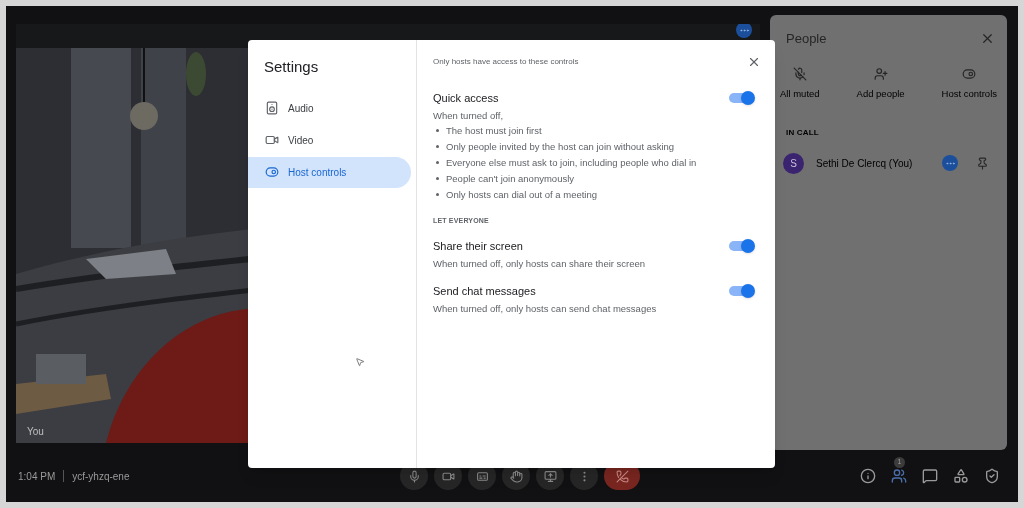  What do you see at coordinates (560, 146) in the screenshot?
I see `bullet-text: Only people invited by the host can join without asking` at bounding box center [560, 146].